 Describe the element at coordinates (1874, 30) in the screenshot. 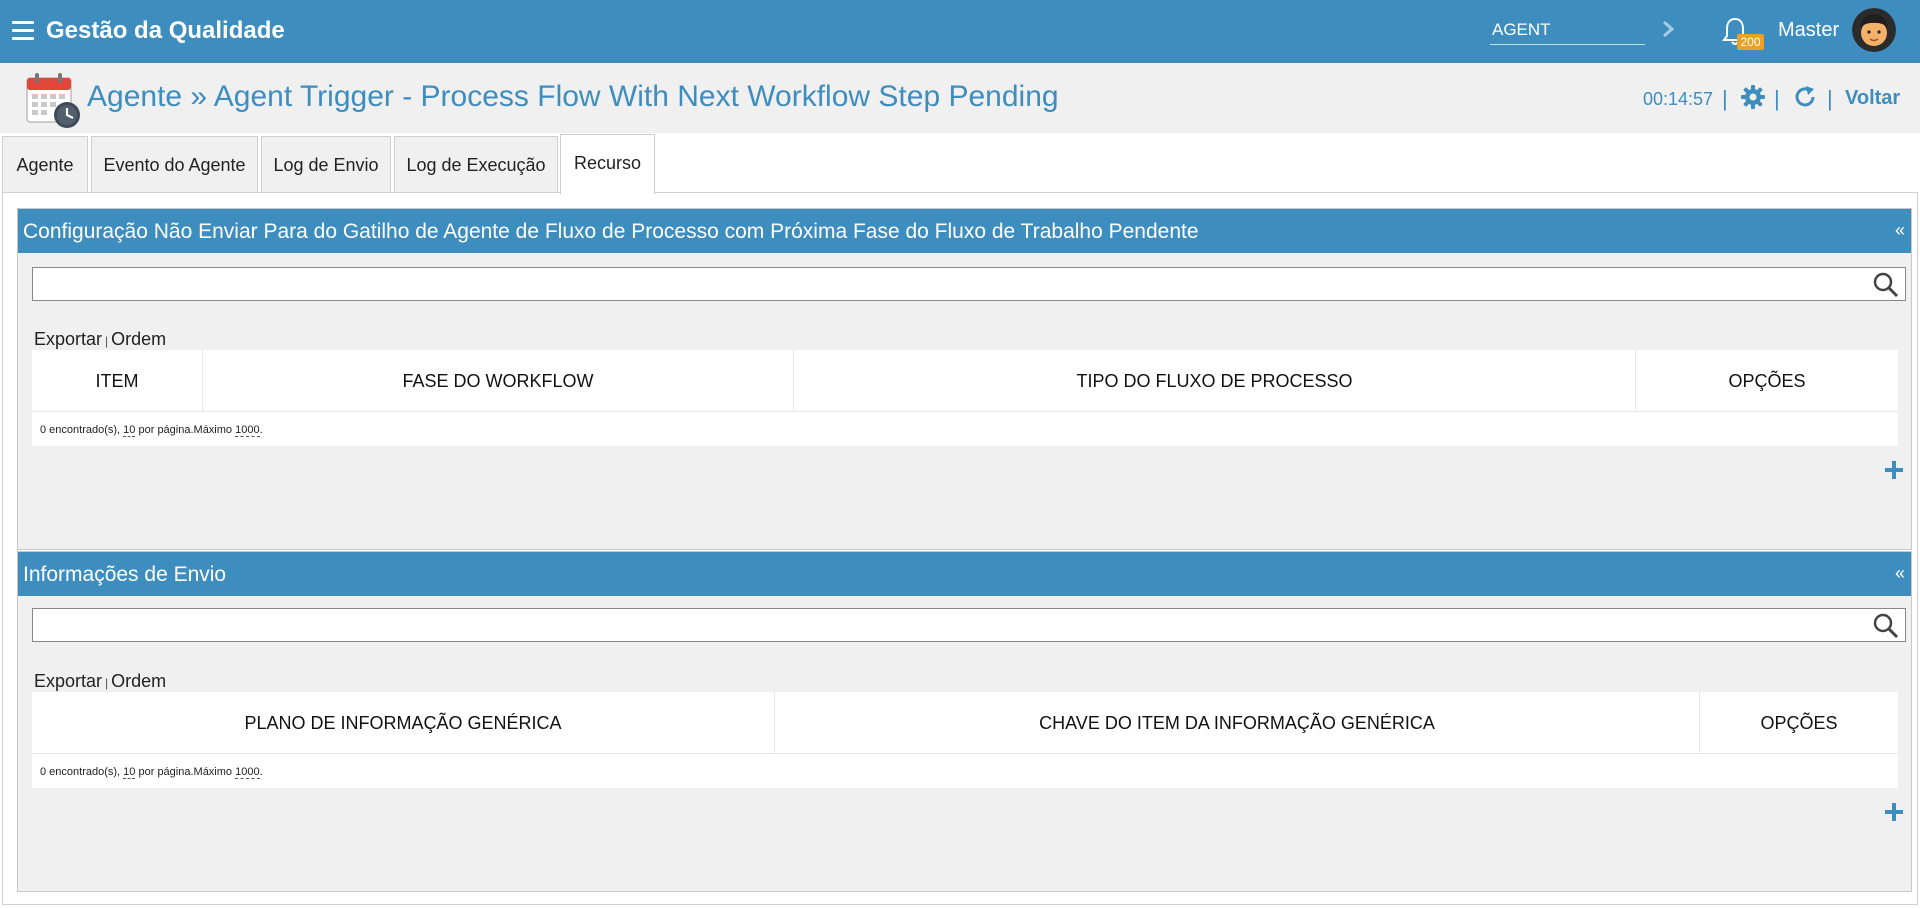

I see `avatar` at that location.